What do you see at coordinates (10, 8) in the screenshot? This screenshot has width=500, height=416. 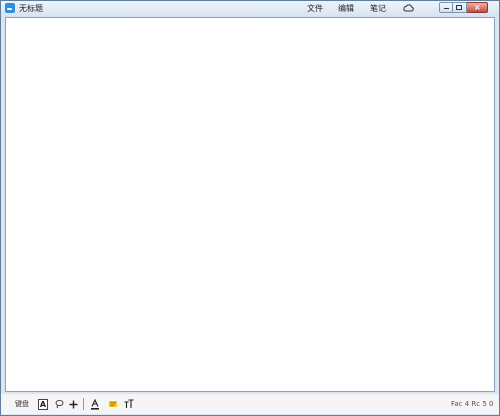 I see `app-logo-icon` at bounding box center [10, 8].